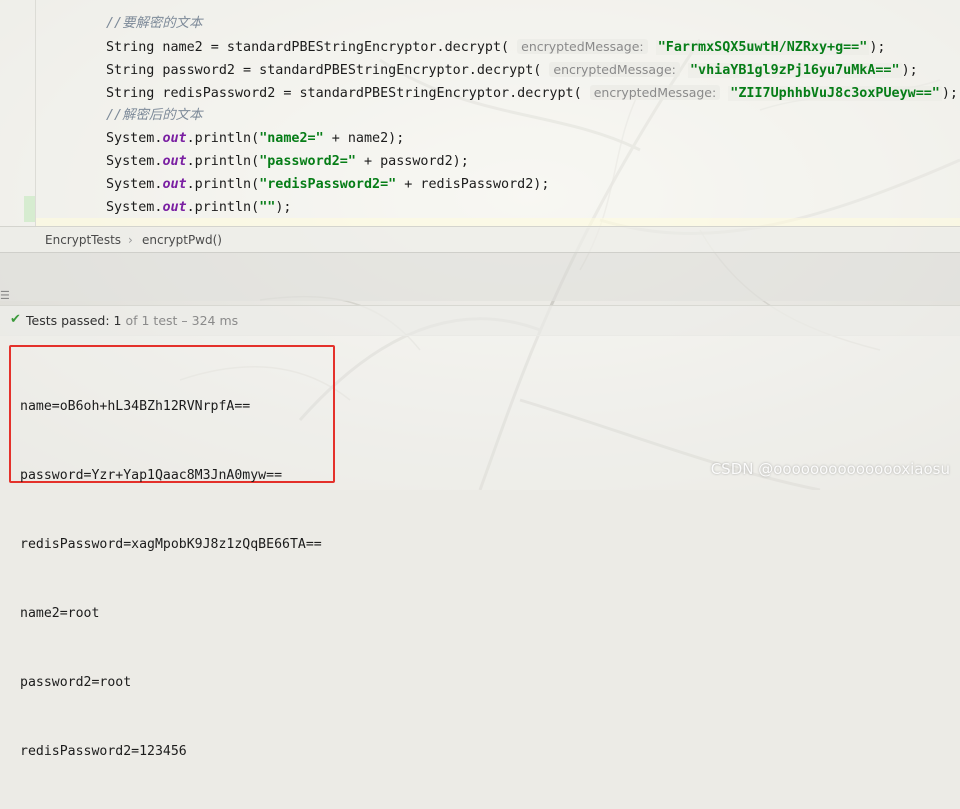 Image resolution: width=960 pixels, height=809 pixels. What do you see at coordinates (762, 47) in the screenshot?
I see `code-token: "FarrmxSQX5uwtH/NZRxy+g=="` at bounding box center [762, 47].